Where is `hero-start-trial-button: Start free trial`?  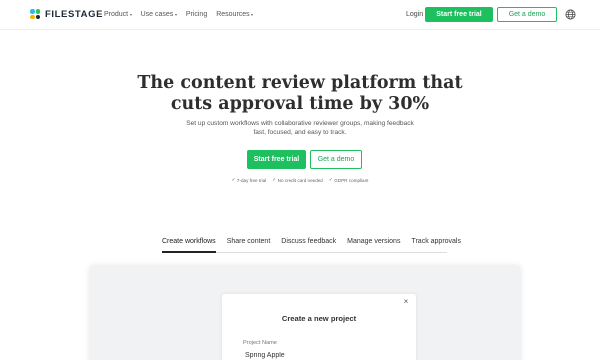
hero-start-trial-button: Start free trial is located at coordinates (276, 159).